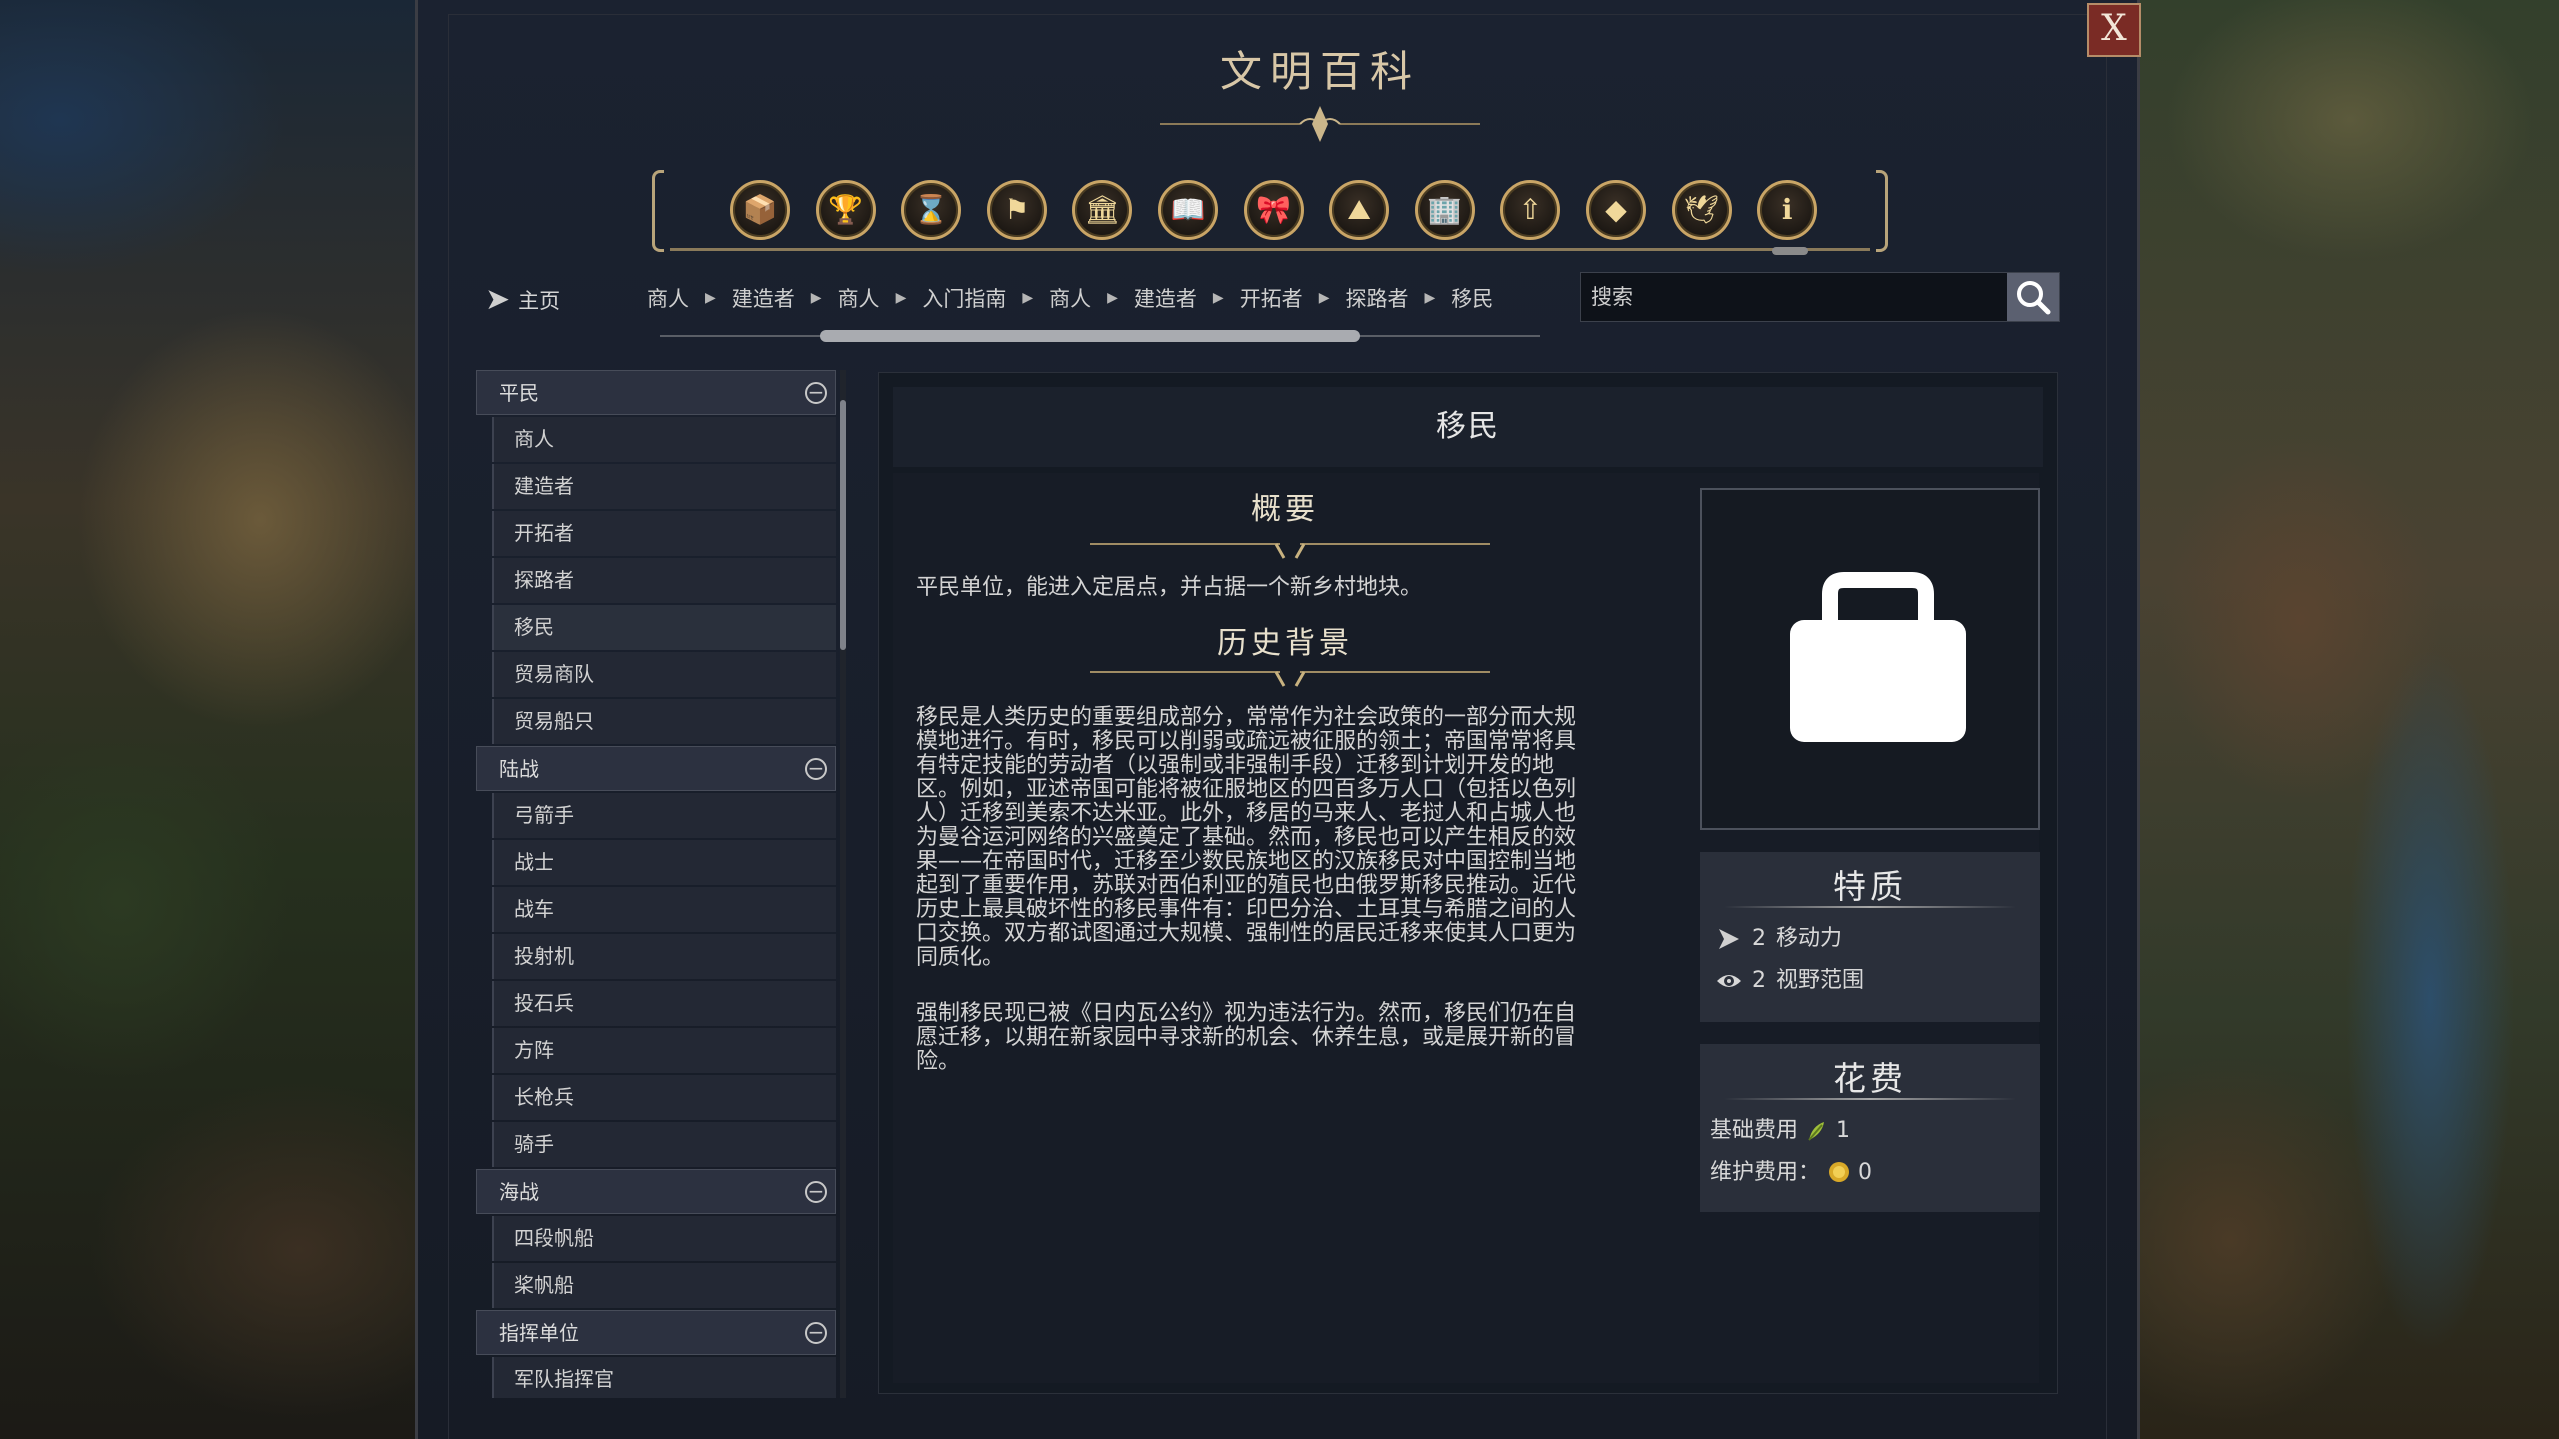  I want to click on book-icon: 📖, so click(1188, 210).